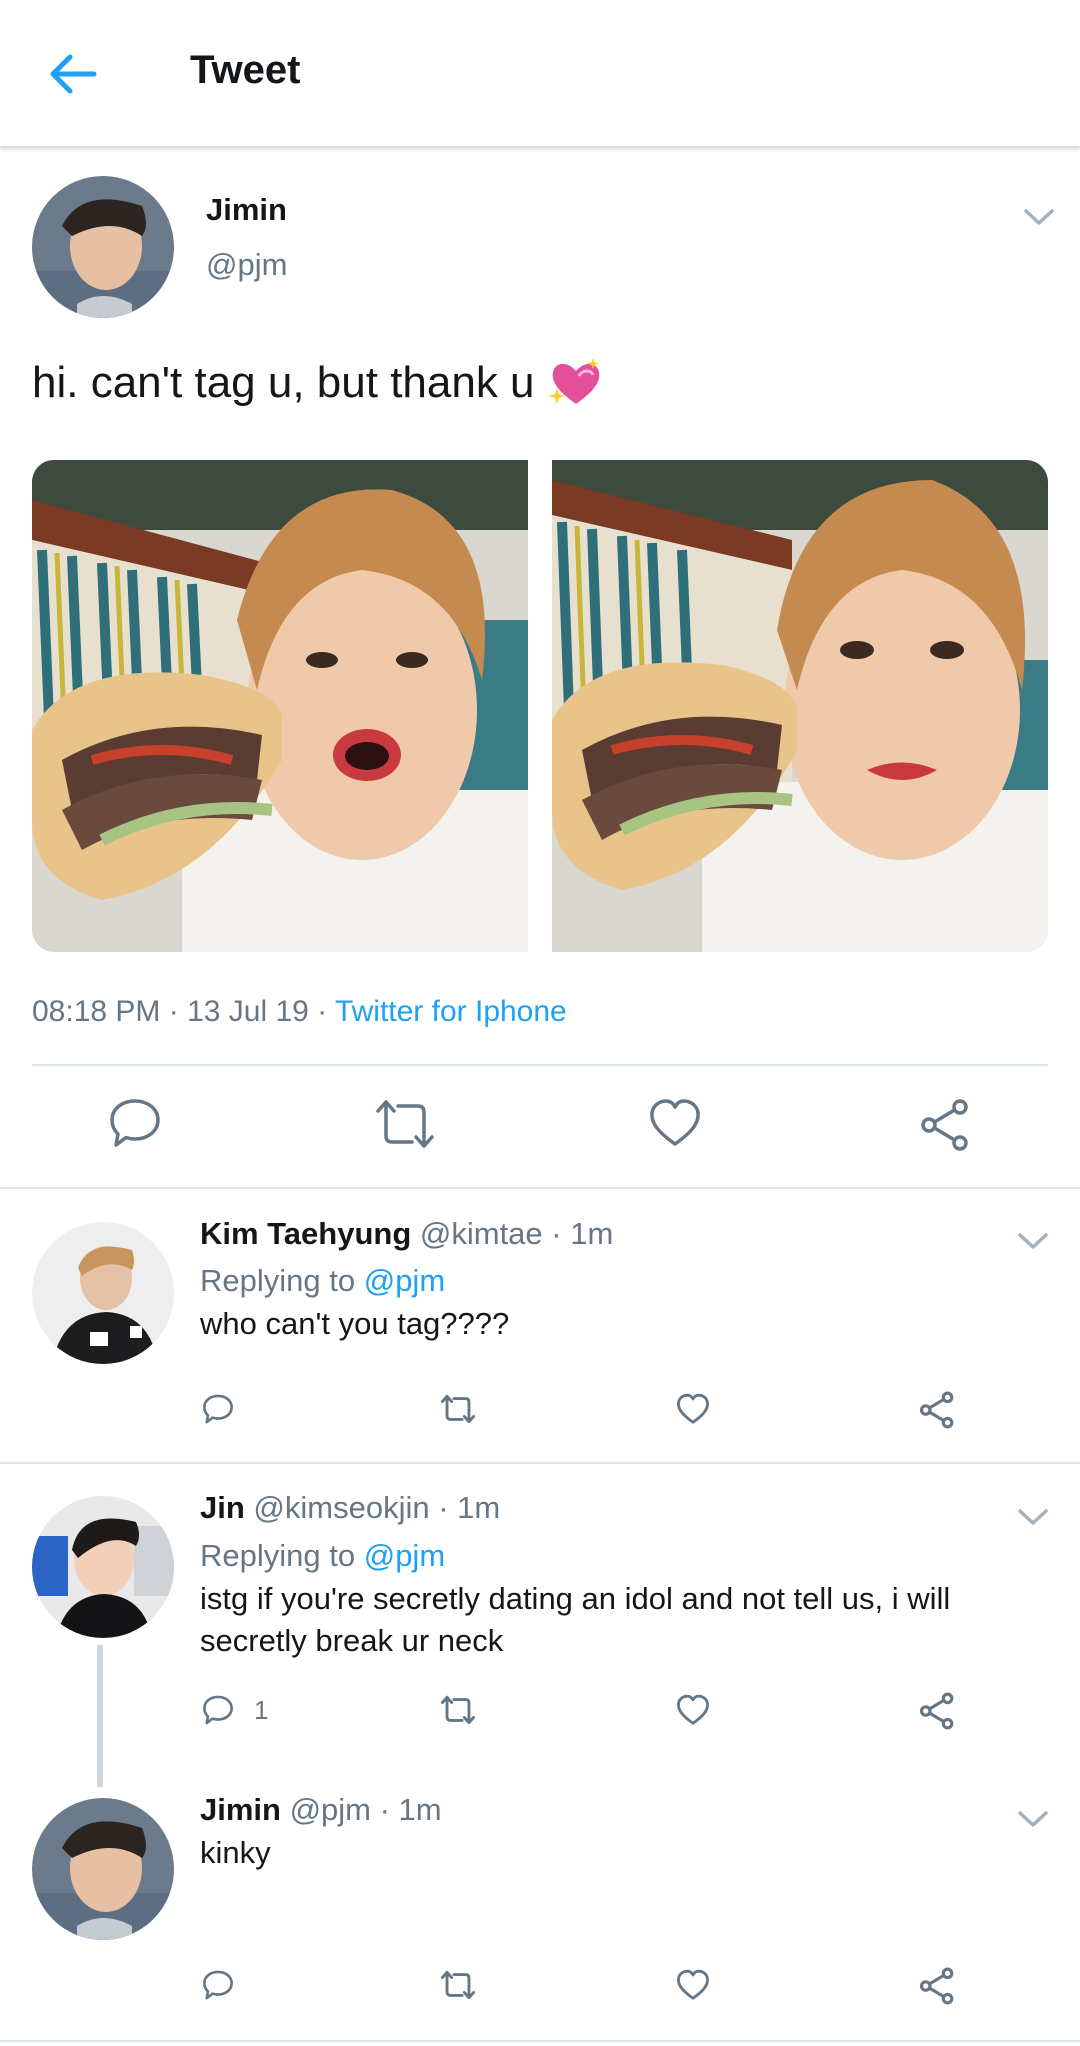 This screenshot has width=1080, height=2046. What do you see at coordinates (100, 1716) in the screenshot?
I see `thread-connector` at bounding box center [100, 1716].